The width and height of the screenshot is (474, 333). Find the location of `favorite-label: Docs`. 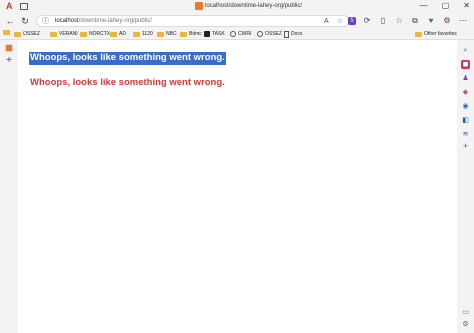

favorite-label: Docs is located at coordinates (297, 34).